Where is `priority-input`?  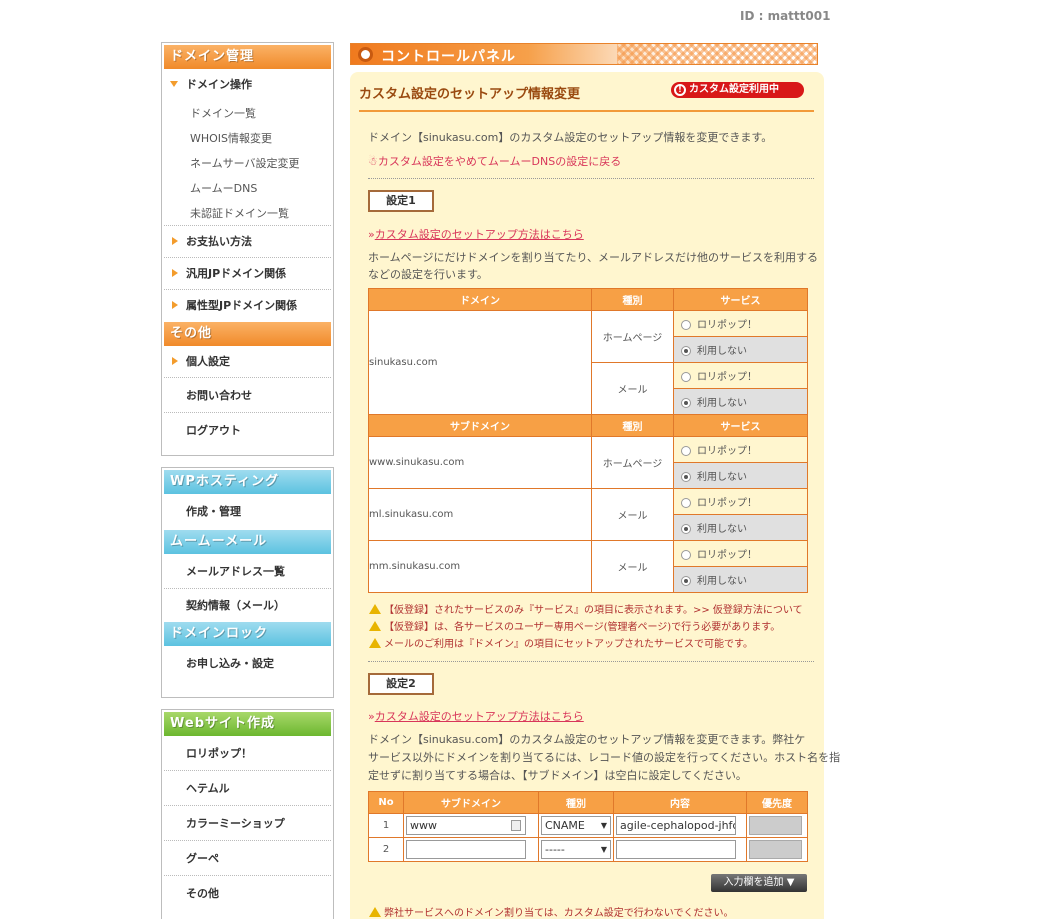
priority-input is located at coordinates (775, 825).